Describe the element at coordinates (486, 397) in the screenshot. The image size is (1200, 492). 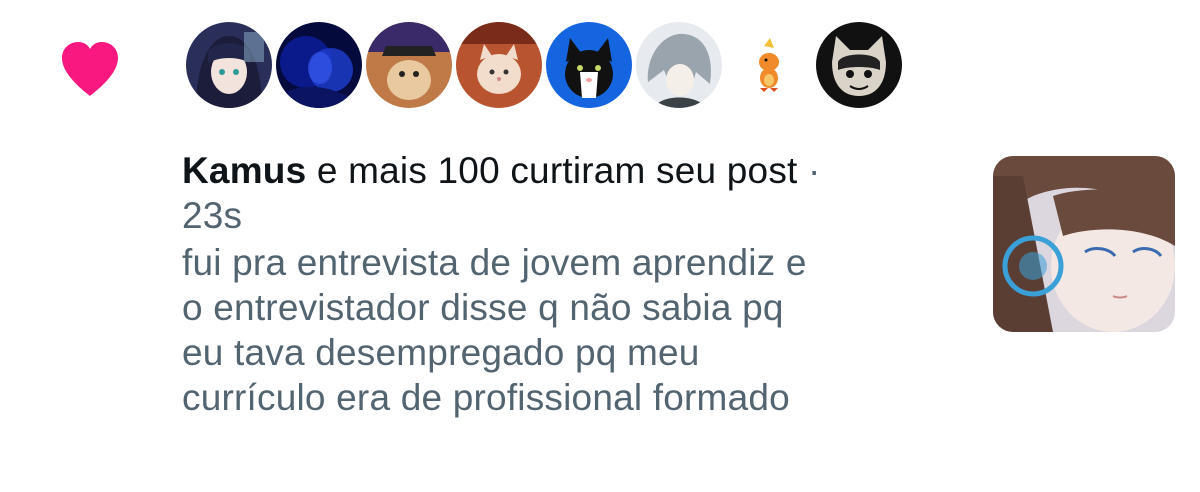
I see `post-line: currículo era de profissional formado` at that location.